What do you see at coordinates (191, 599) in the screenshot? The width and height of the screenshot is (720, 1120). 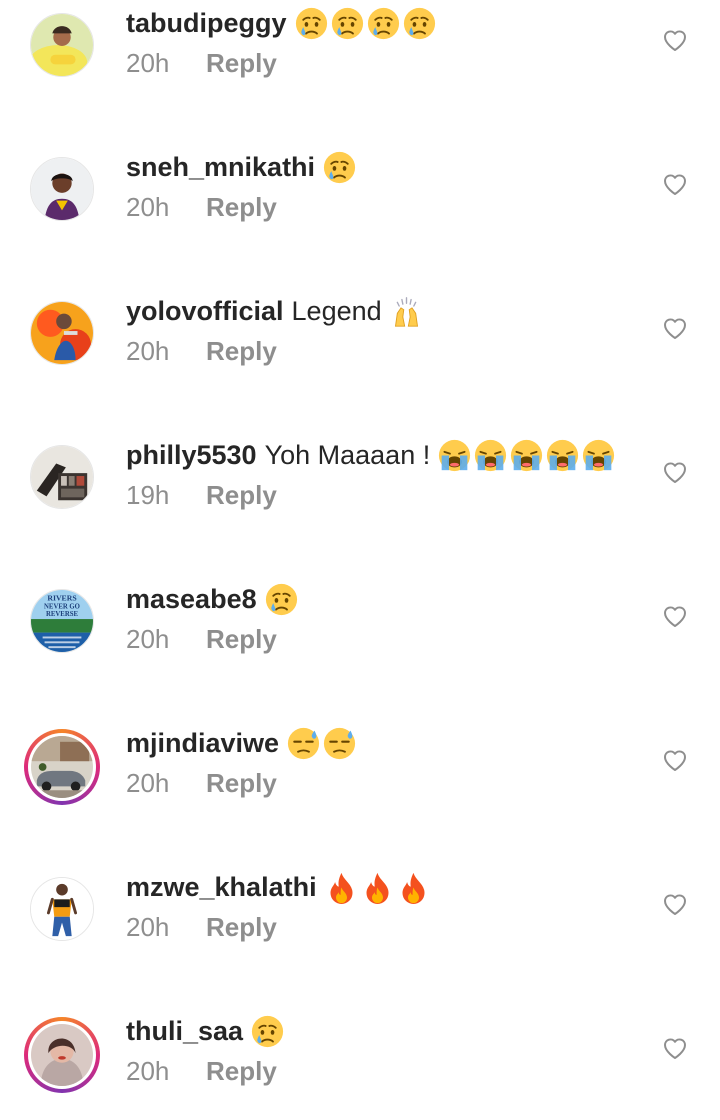 I see `comment-username: maseabe8` at bounding box center [191, 599].